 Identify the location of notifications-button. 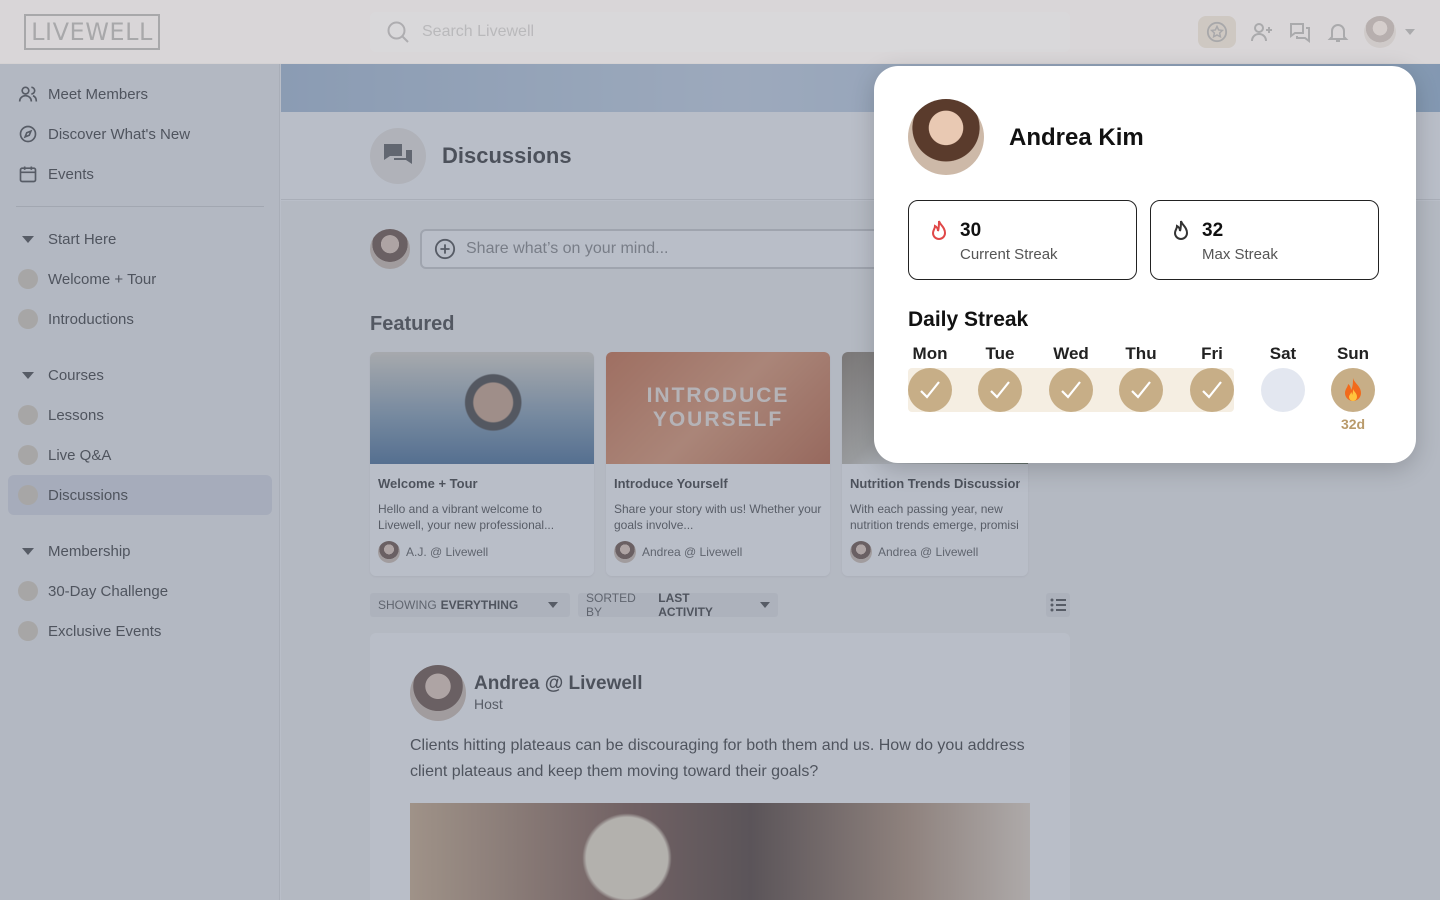
(1338, 32).